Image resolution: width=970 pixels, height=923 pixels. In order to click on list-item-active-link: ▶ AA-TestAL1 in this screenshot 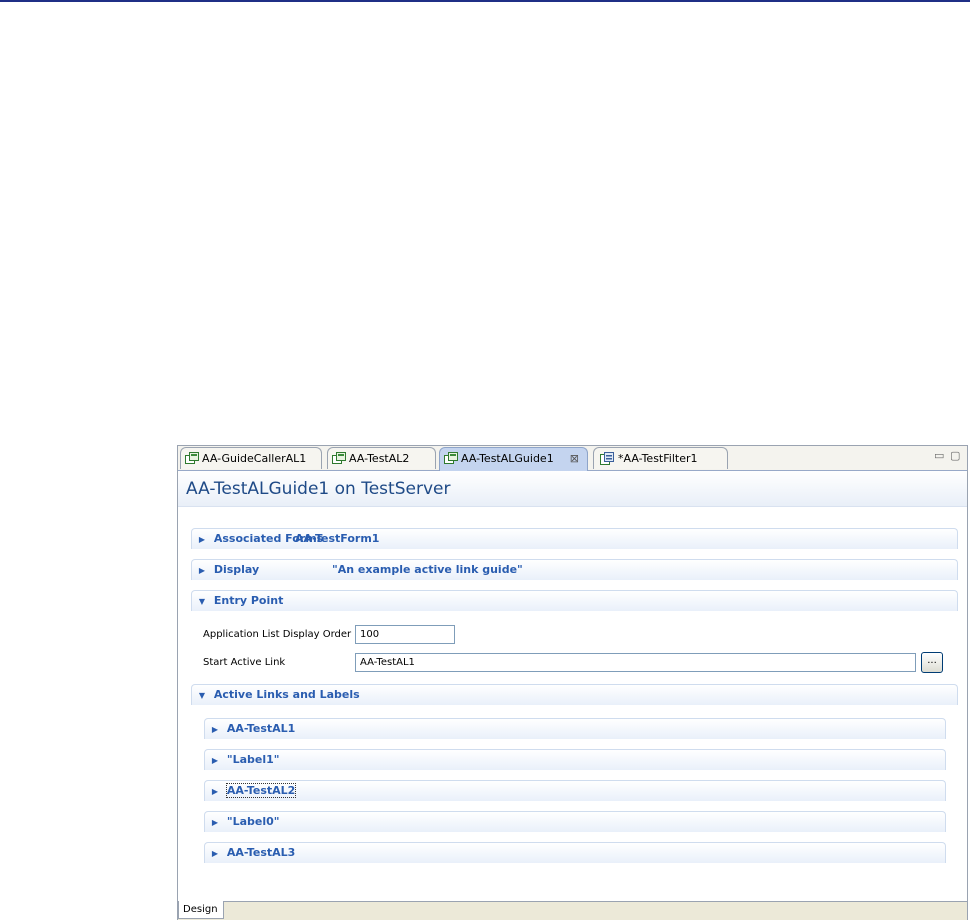, I will do `click(575, 728)`.